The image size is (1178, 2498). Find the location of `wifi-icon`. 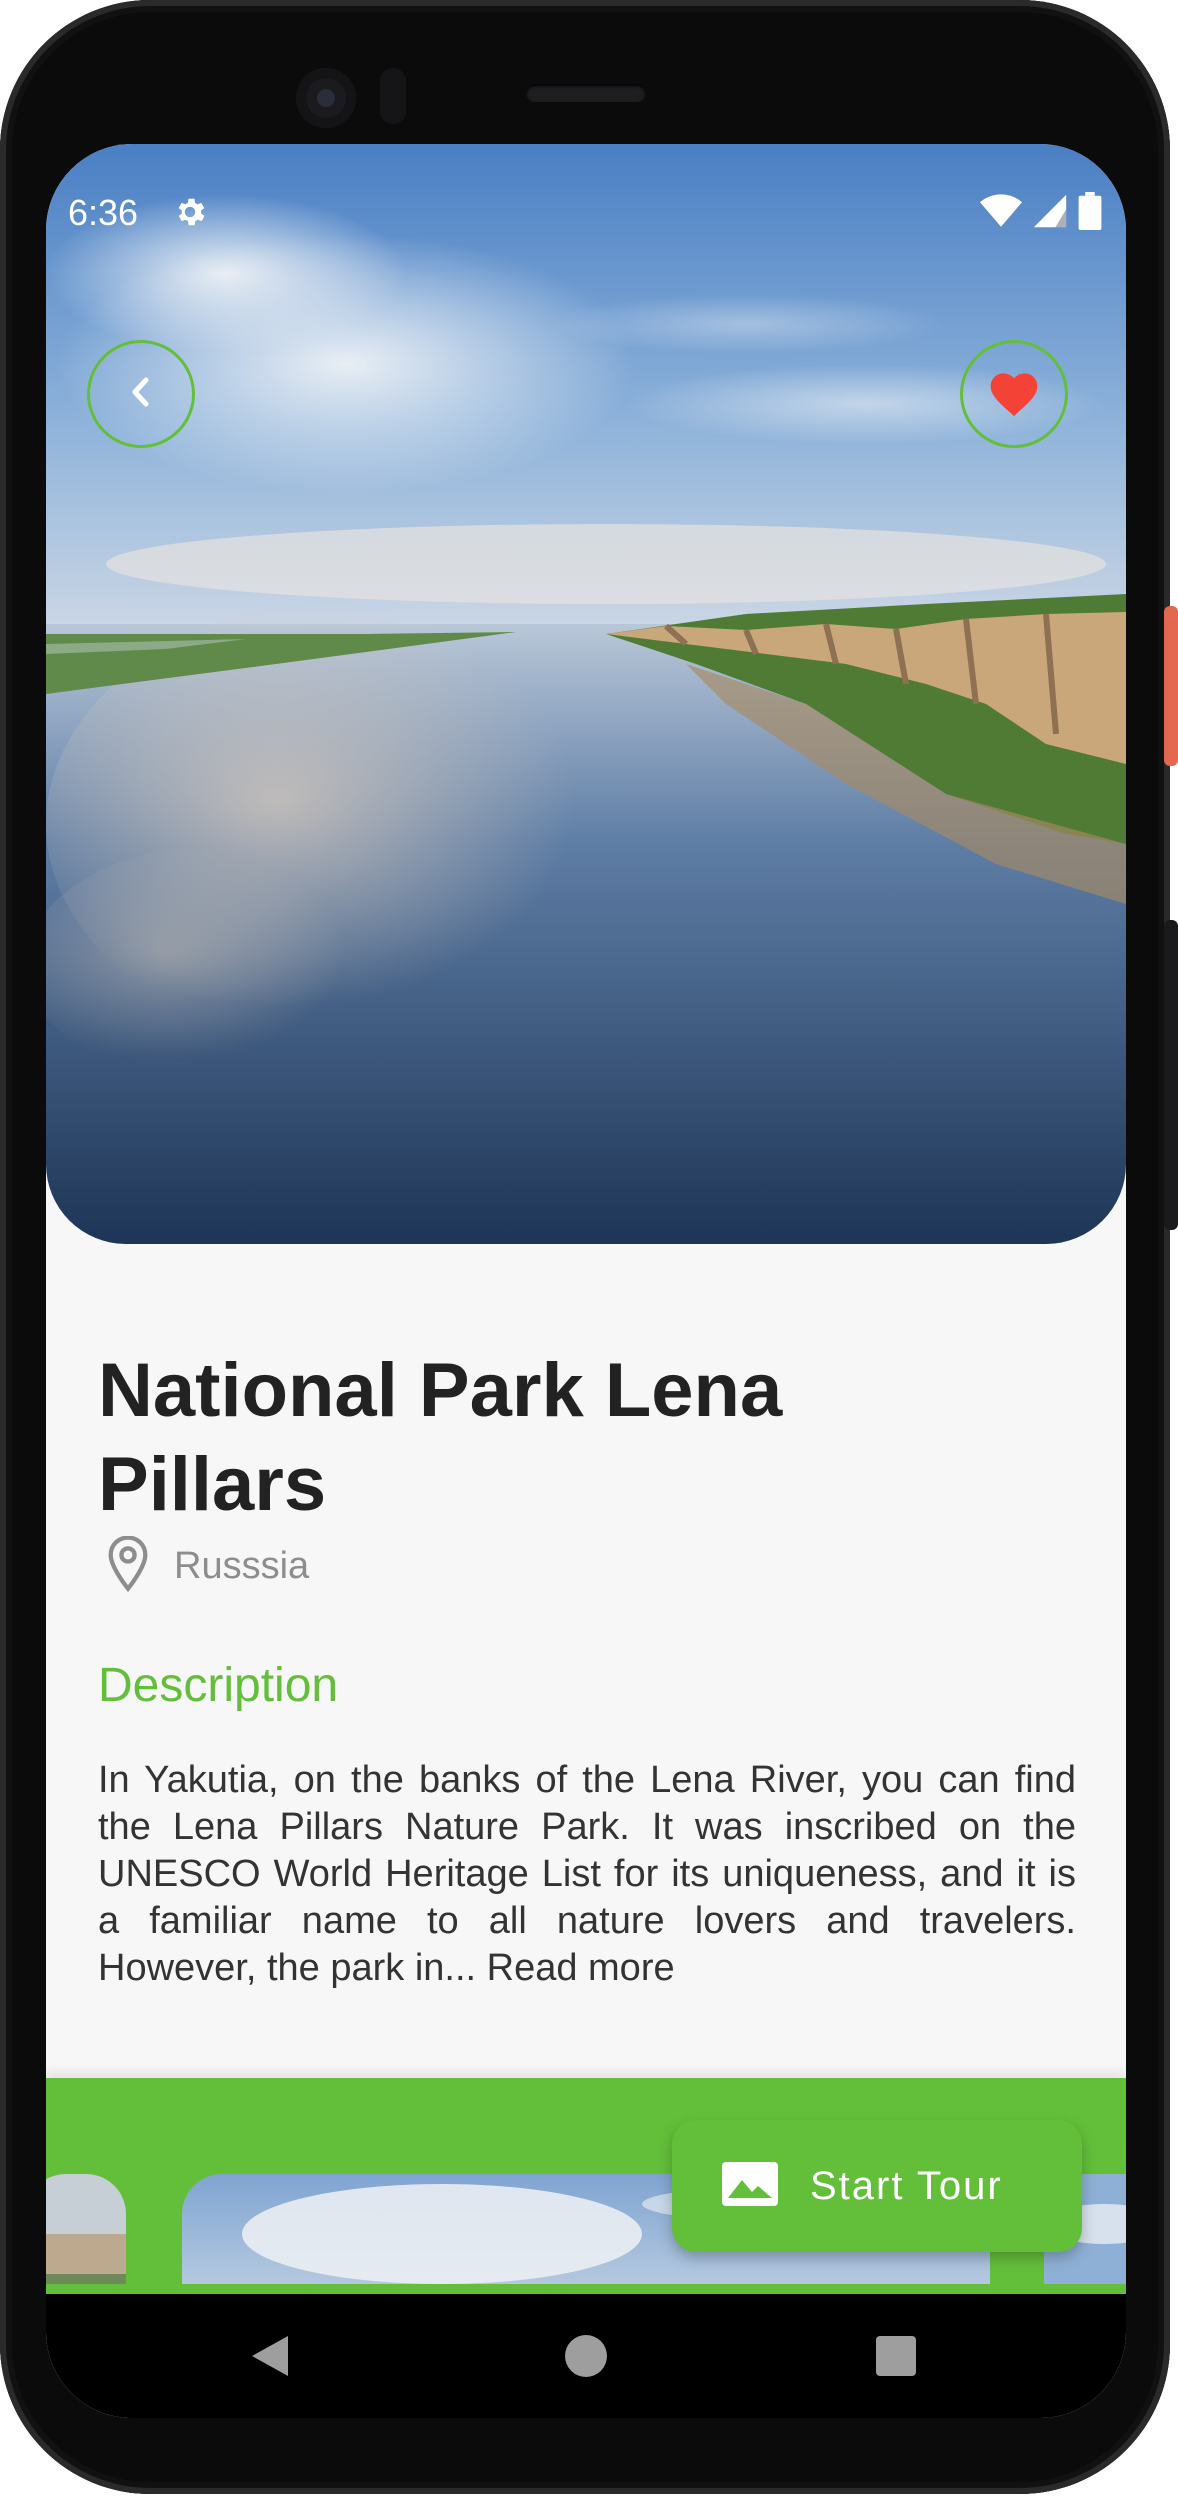

wifi-icon is located at coordinates (1001, 213).